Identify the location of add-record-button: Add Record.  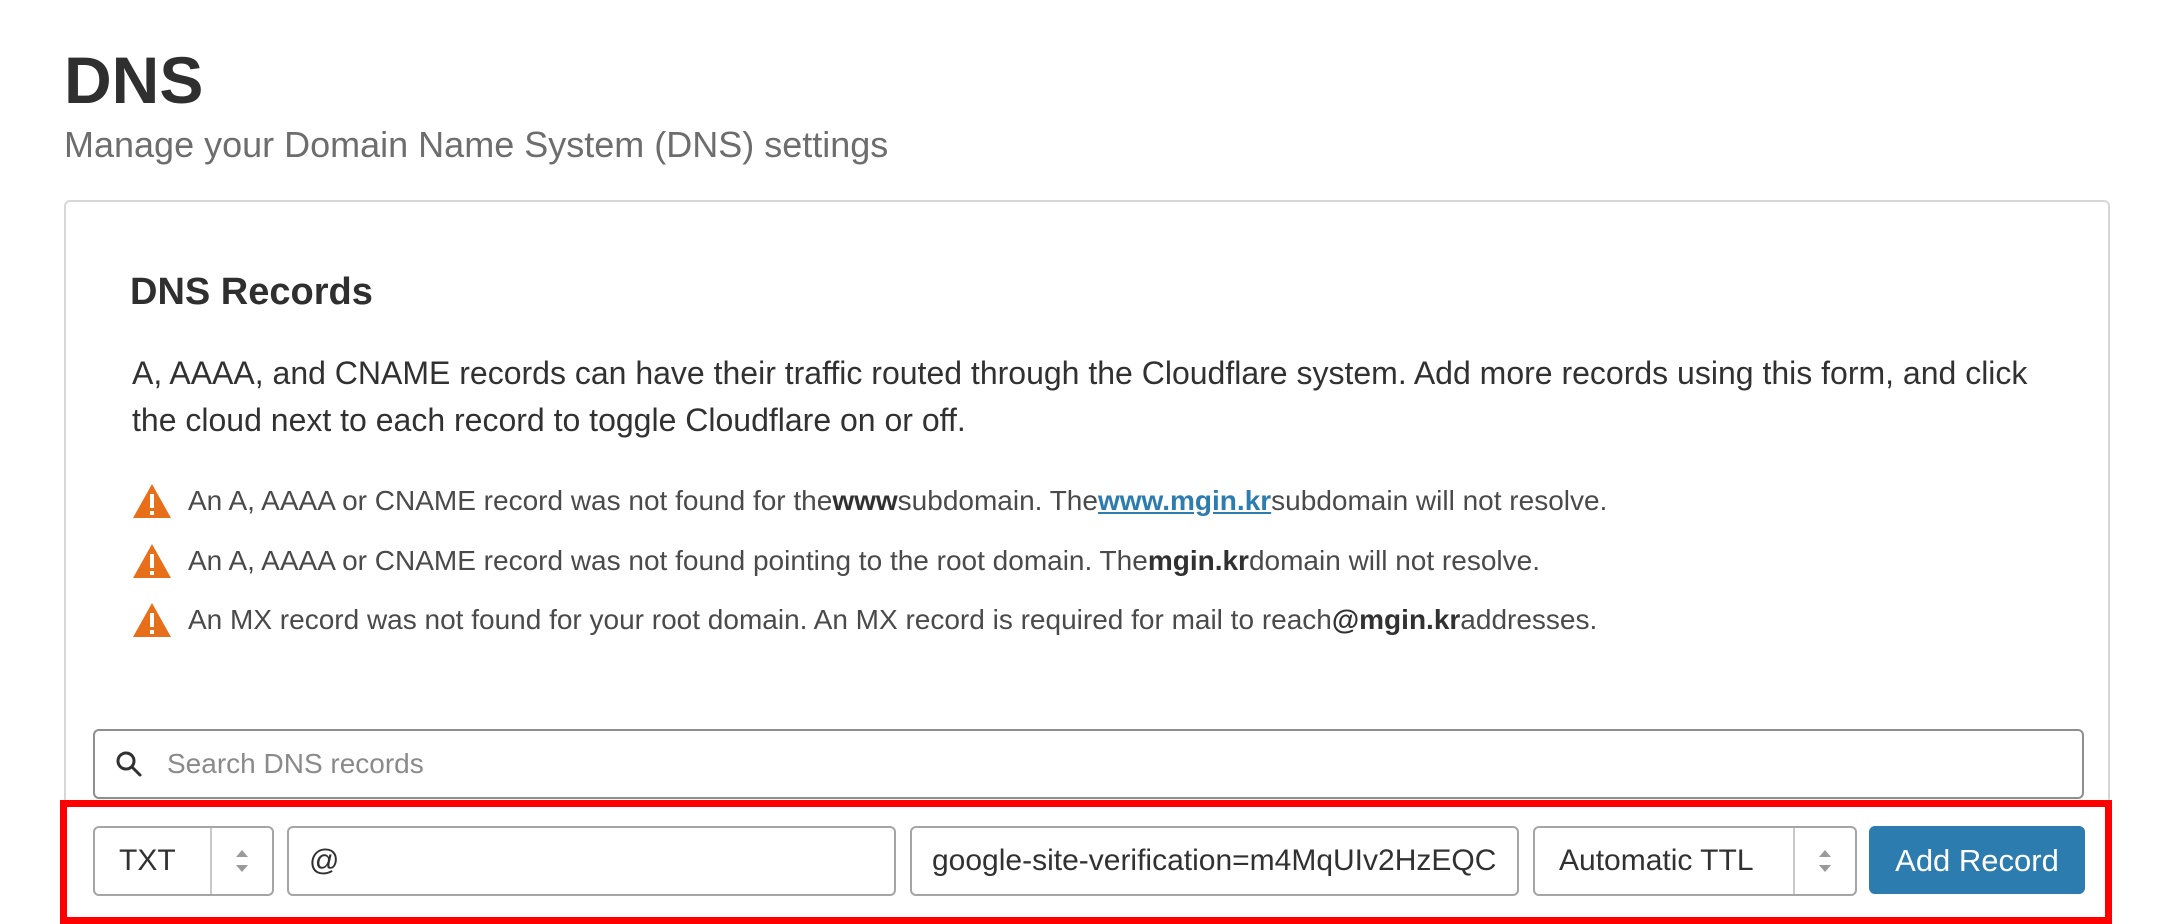
(1977, 860).